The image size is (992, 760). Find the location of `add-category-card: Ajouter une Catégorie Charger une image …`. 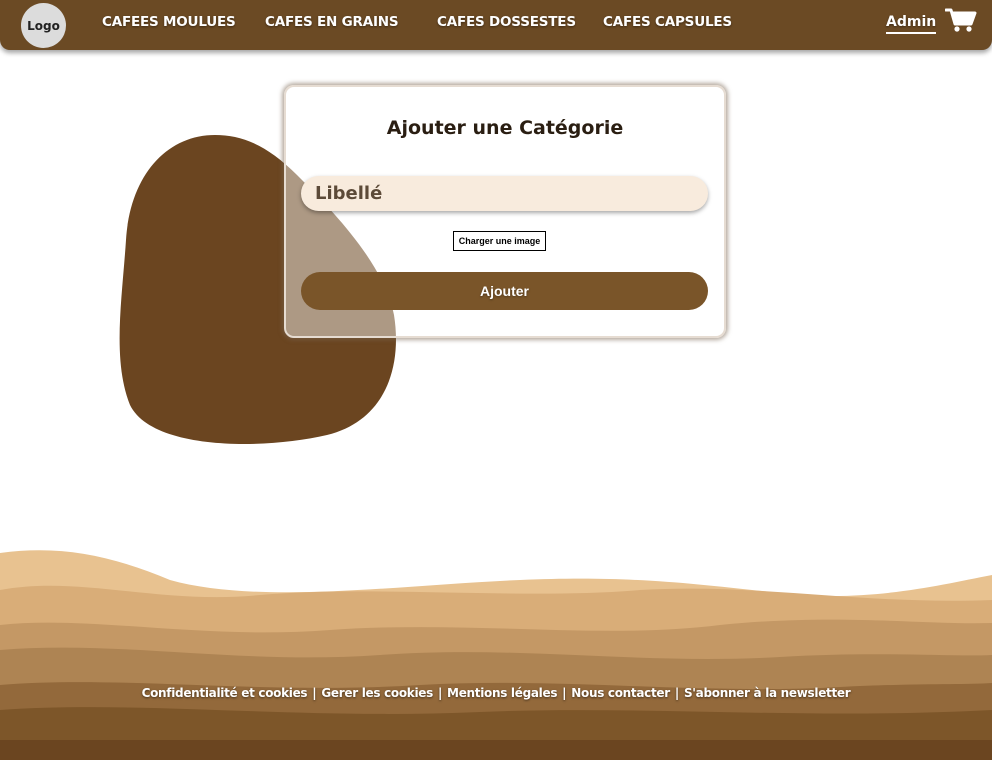

add-category-card: Ajouter une Catégorie Charger une image … is located at coordinates (505, 211).